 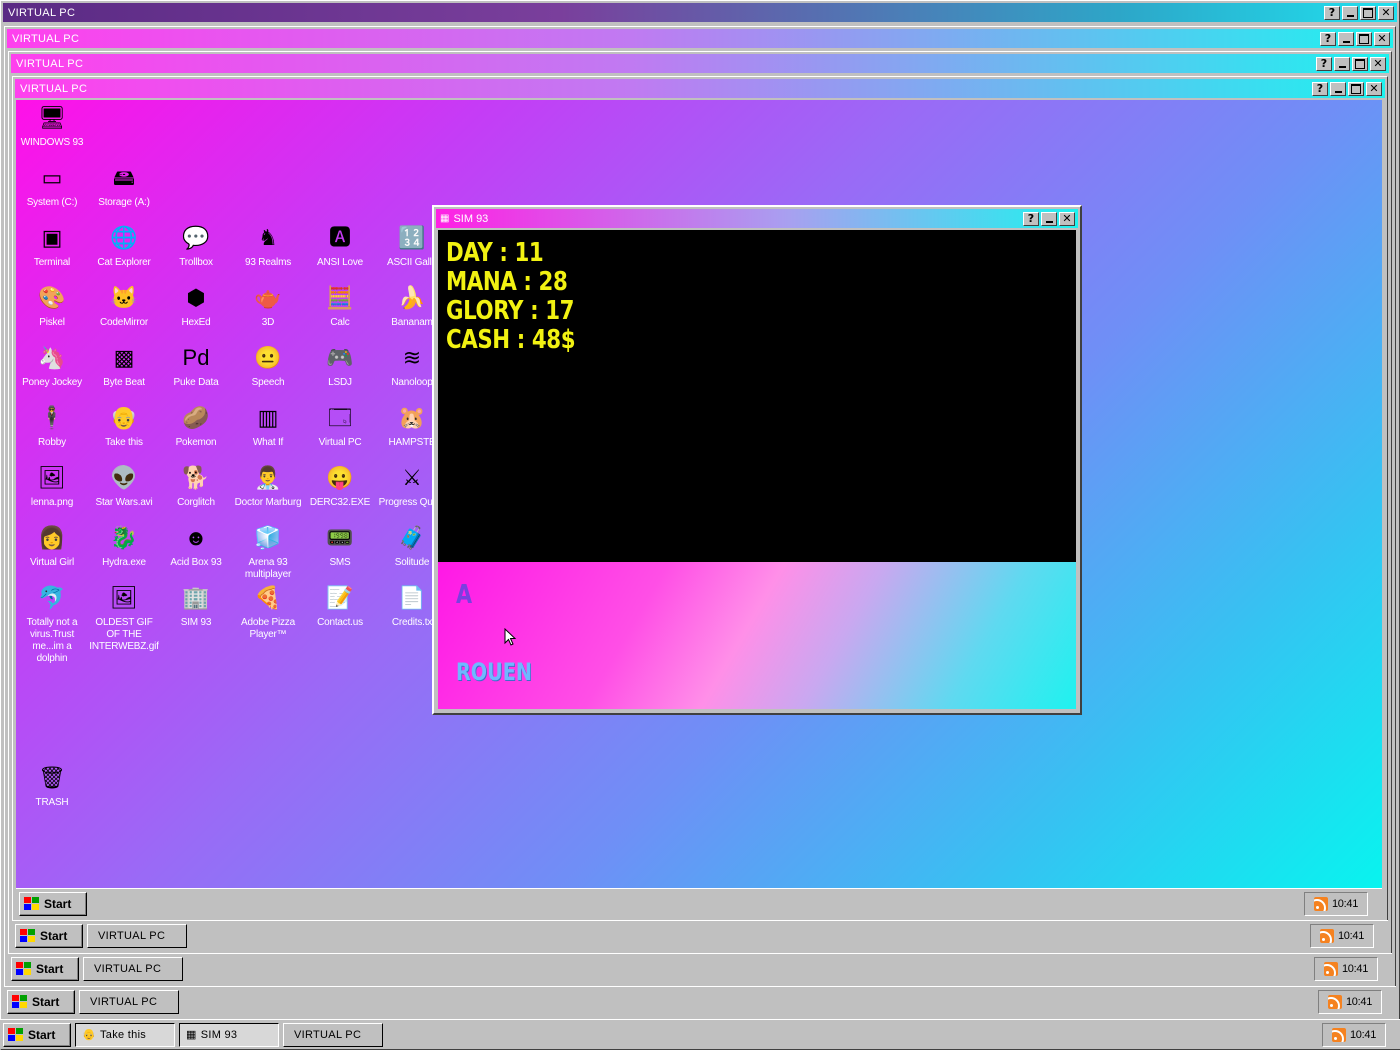 I want to click on taskbar: Start VIRTUAL PC 10:41, so click(x=700, y=968).